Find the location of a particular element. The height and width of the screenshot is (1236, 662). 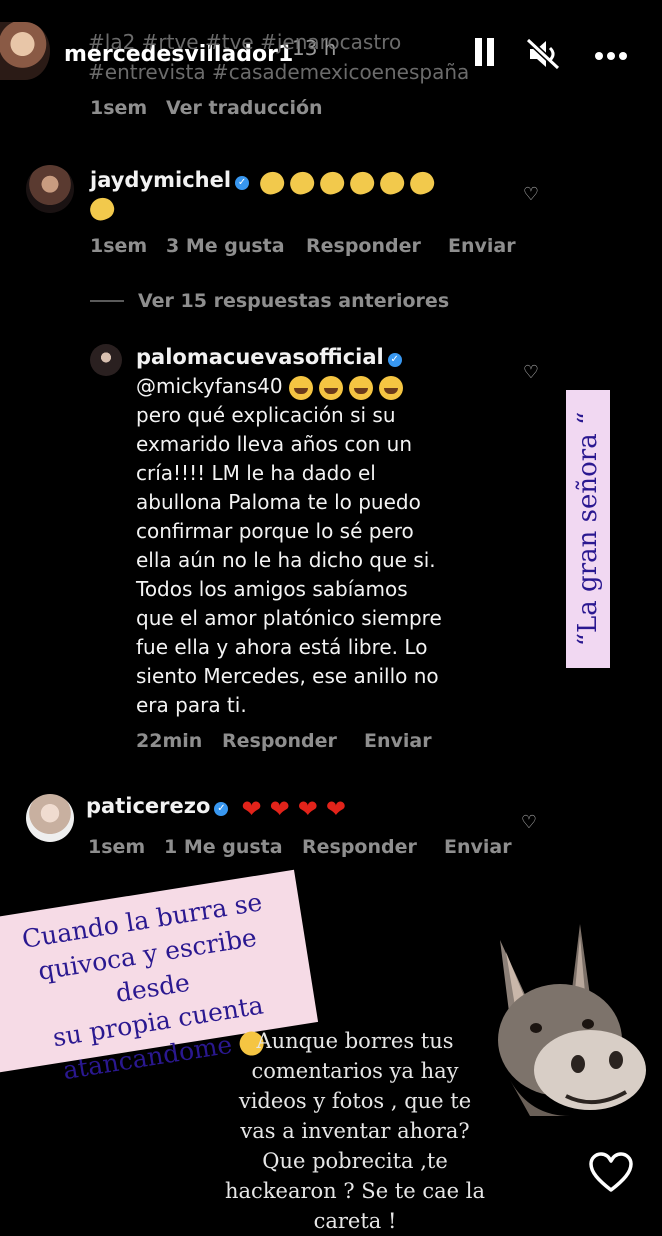

borres-line: vas a inventar ahora? is located at coordinates (355, 1131).